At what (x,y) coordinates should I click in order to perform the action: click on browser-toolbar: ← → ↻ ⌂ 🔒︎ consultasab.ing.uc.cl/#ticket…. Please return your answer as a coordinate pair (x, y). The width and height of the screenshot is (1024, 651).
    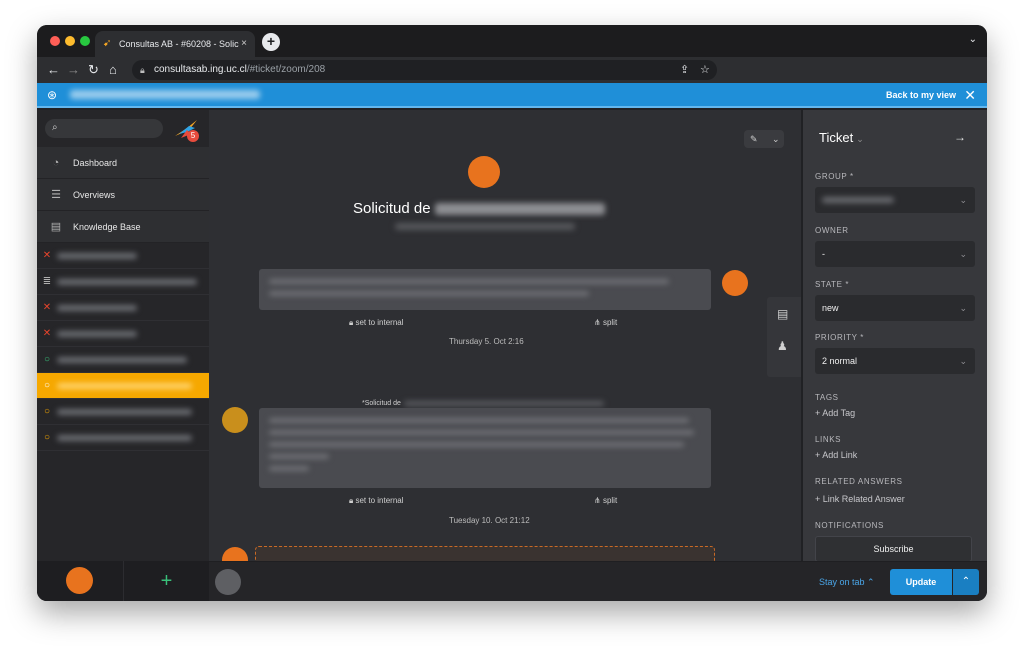
    Looking at the image, I should click on (512, 70).